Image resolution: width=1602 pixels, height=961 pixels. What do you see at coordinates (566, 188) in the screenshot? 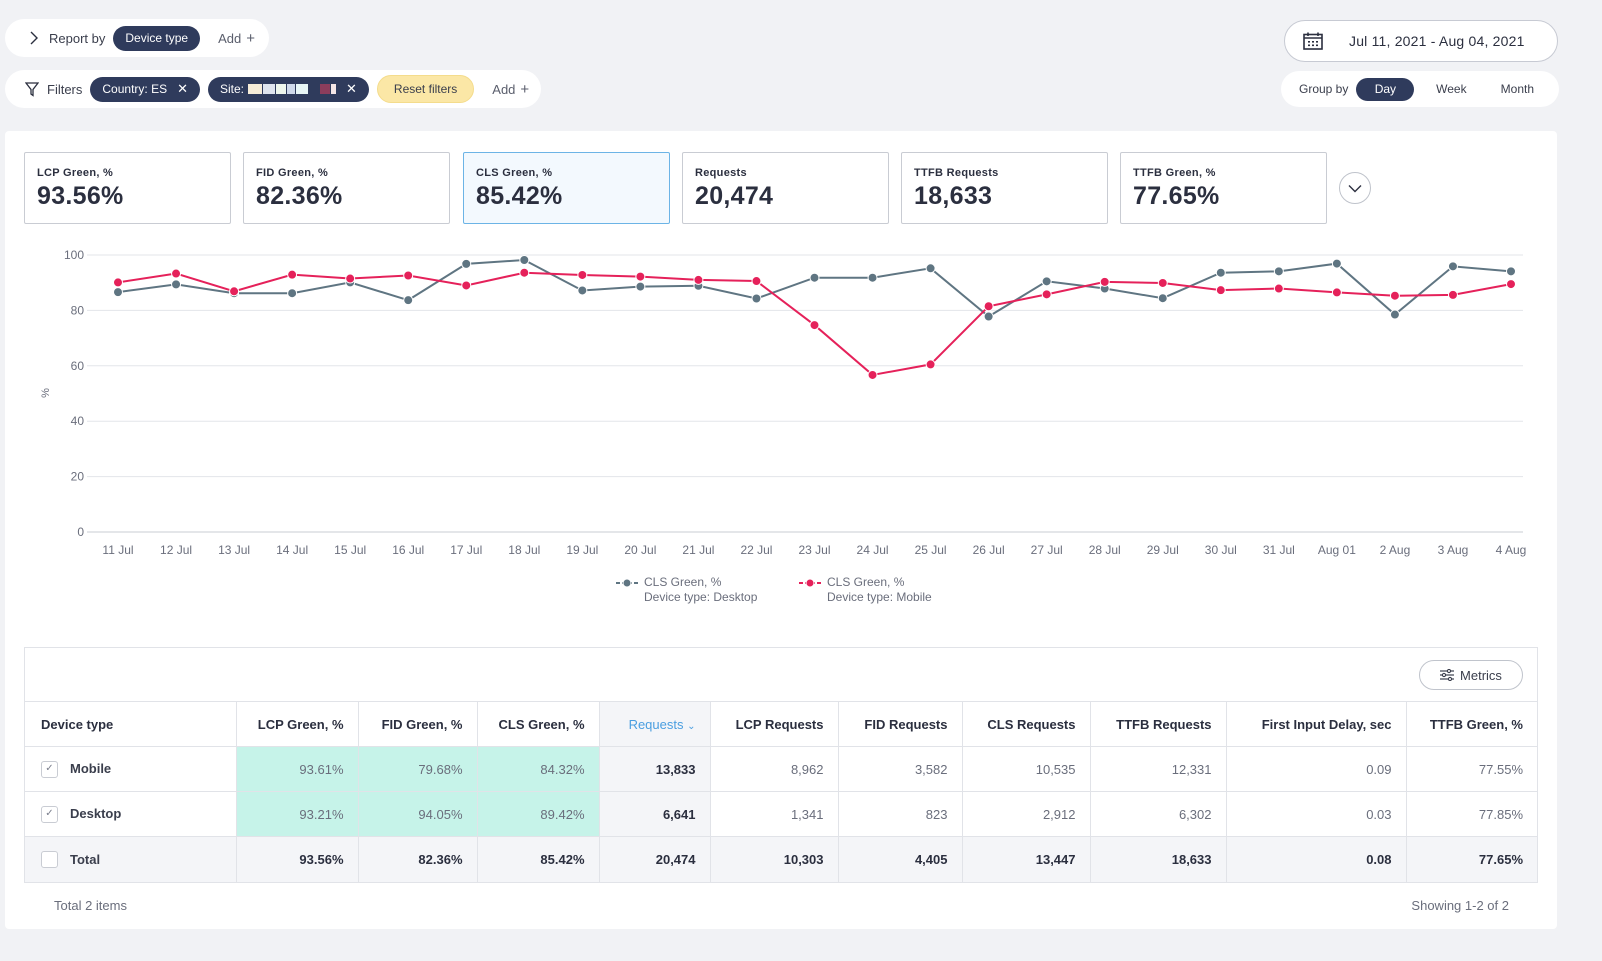
I see `kpi-card-cls-green: CLS Green, % 85.42%` at bounding box center [566, 188].